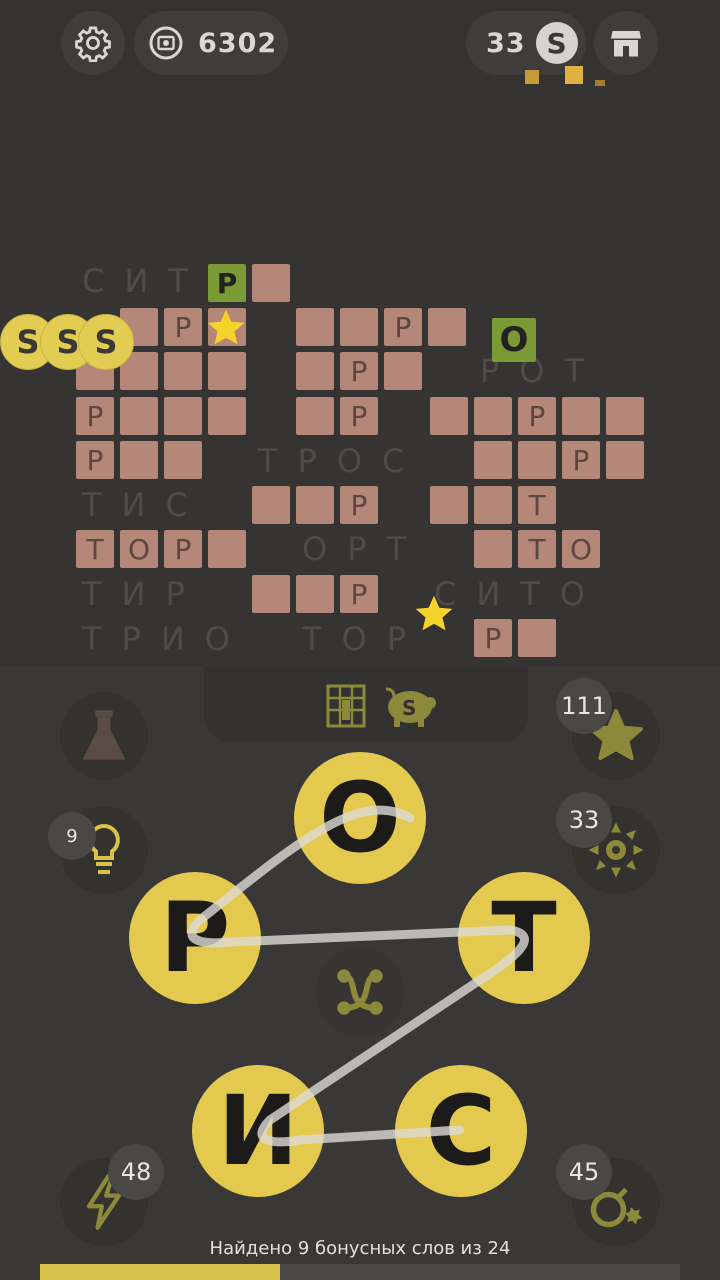 This screenshot has height=1280, width=720. Describe the element at coordinates (584, 1172) in the screenshot. I see `bomb-count-badge: 45` at that location.